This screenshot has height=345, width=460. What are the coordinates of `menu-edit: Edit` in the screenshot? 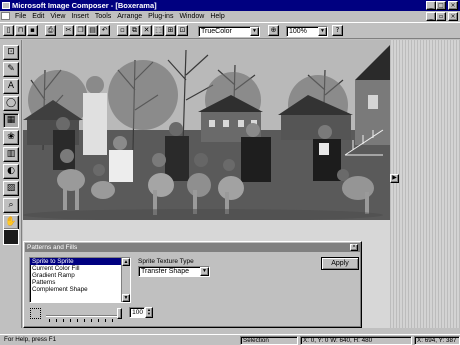 It's located at (38, 16).